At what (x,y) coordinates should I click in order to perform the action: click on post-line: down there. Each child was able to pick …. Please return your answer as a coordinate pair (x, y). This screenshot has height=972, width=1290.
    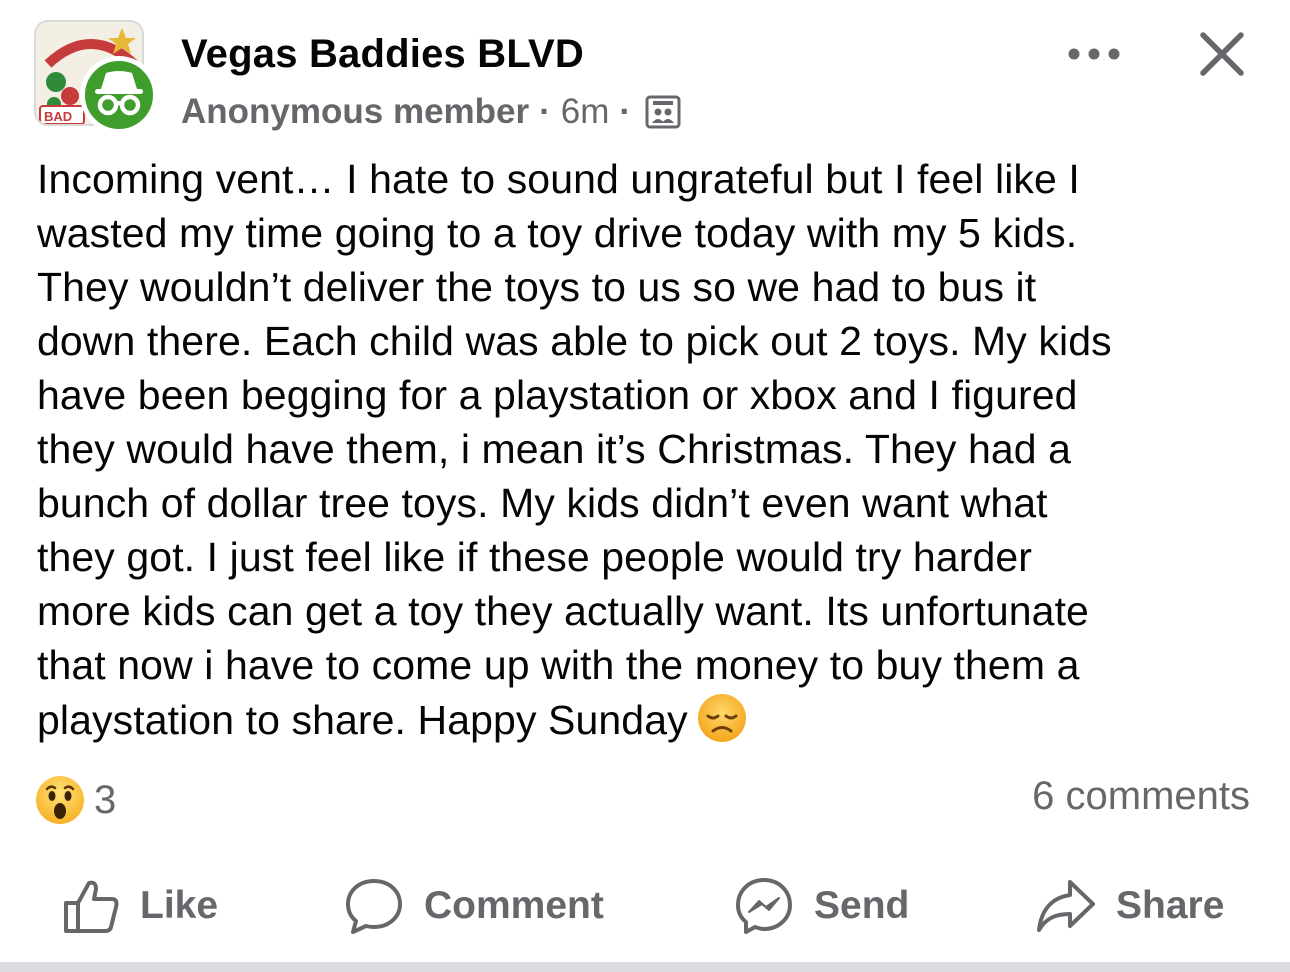
    Looking at the image, I should click on (574, 341).